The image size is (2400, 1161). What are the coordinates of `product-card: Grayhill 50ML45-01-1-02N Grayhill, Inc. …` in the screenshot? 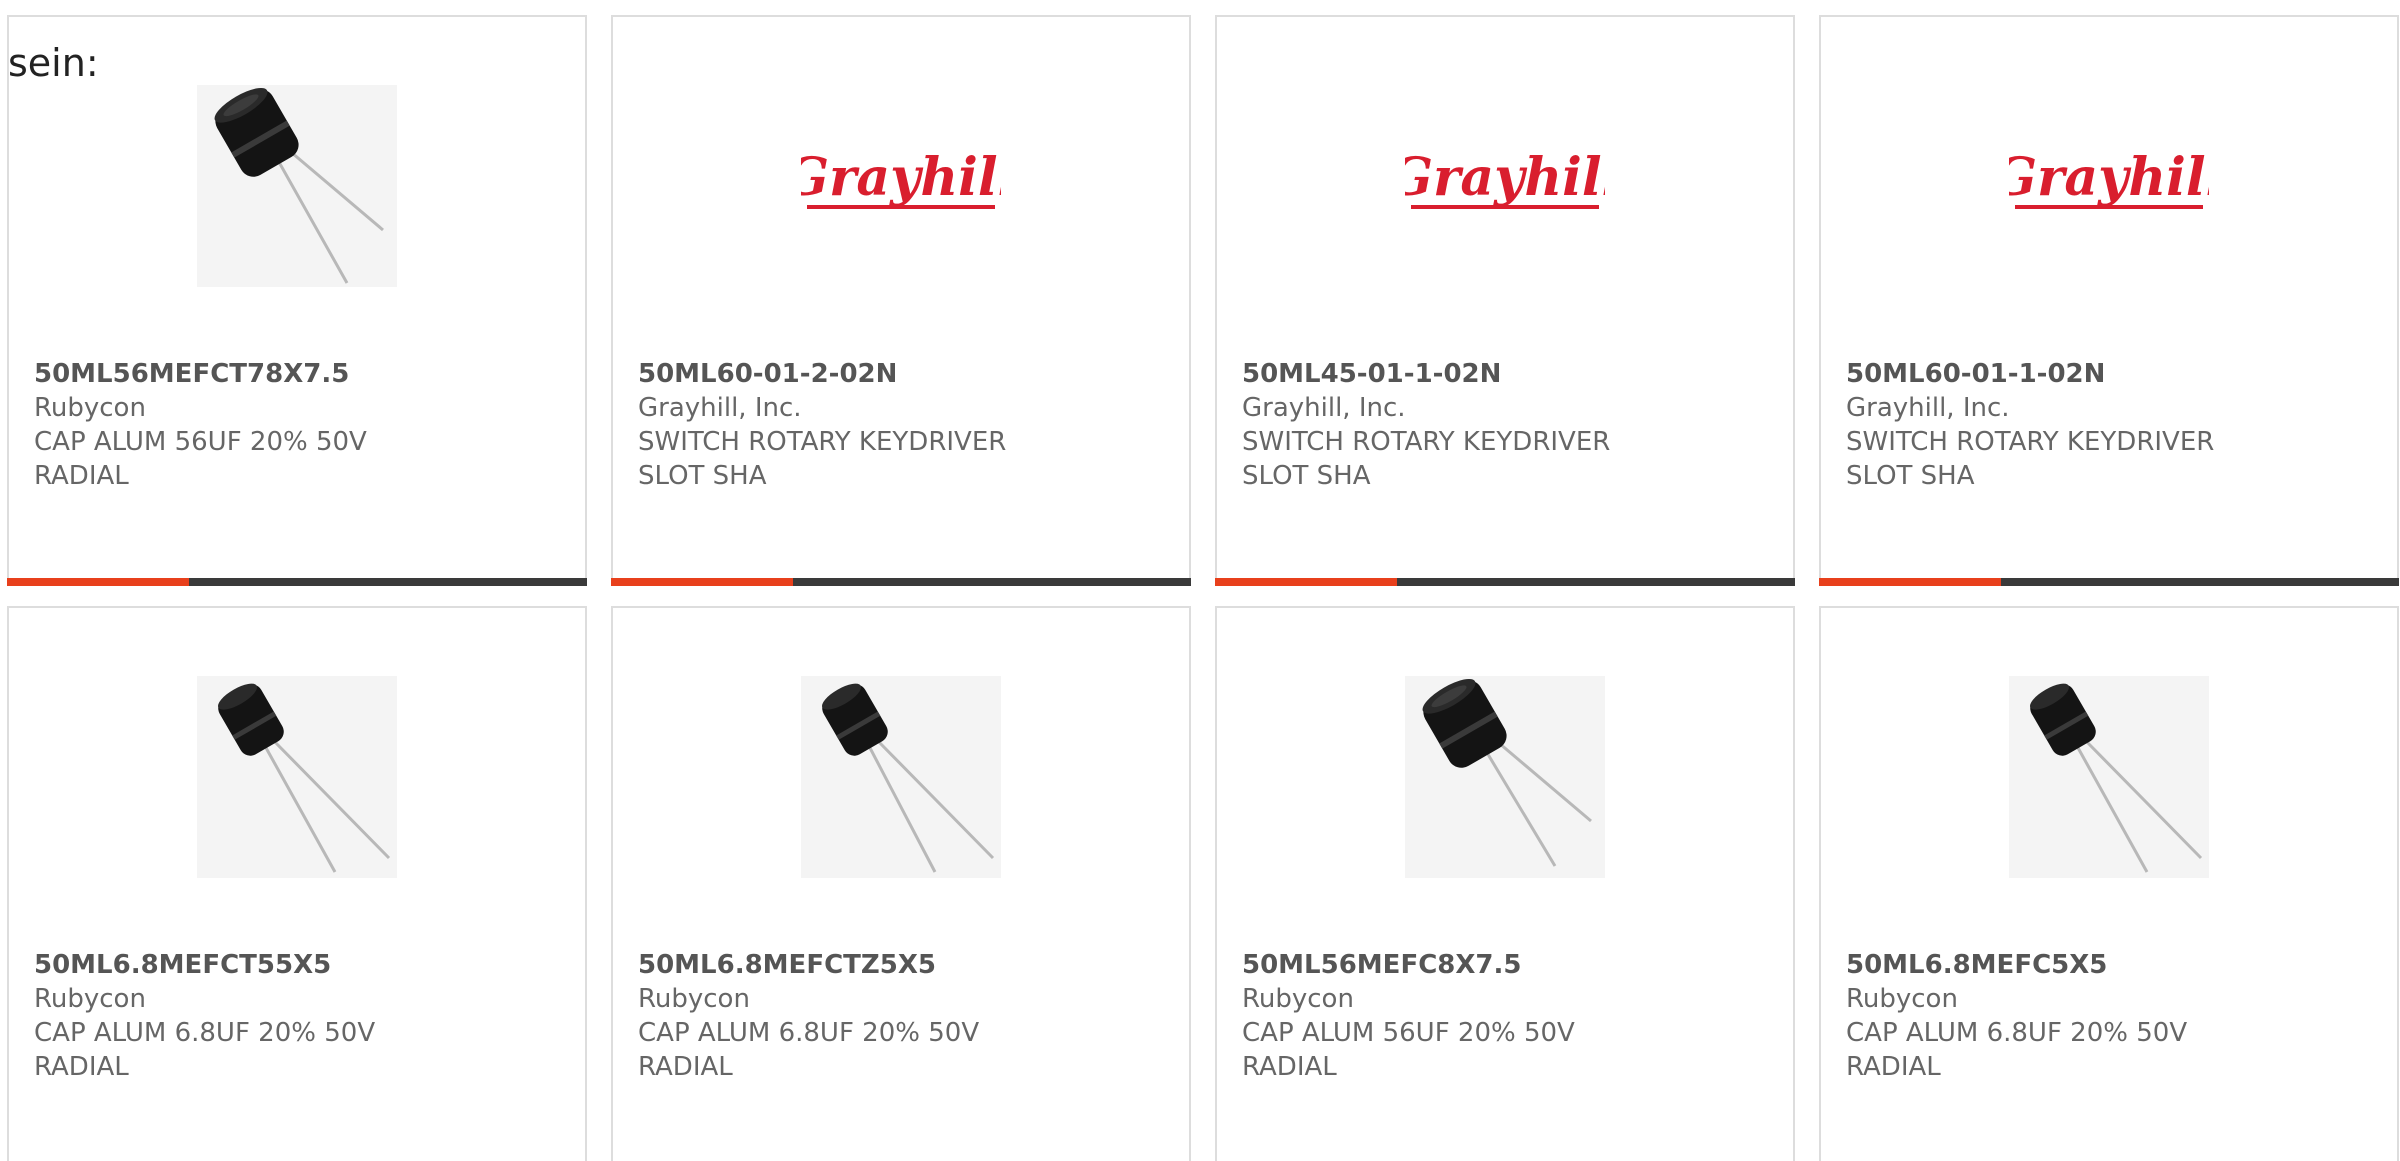 It's located at (1505, 300).